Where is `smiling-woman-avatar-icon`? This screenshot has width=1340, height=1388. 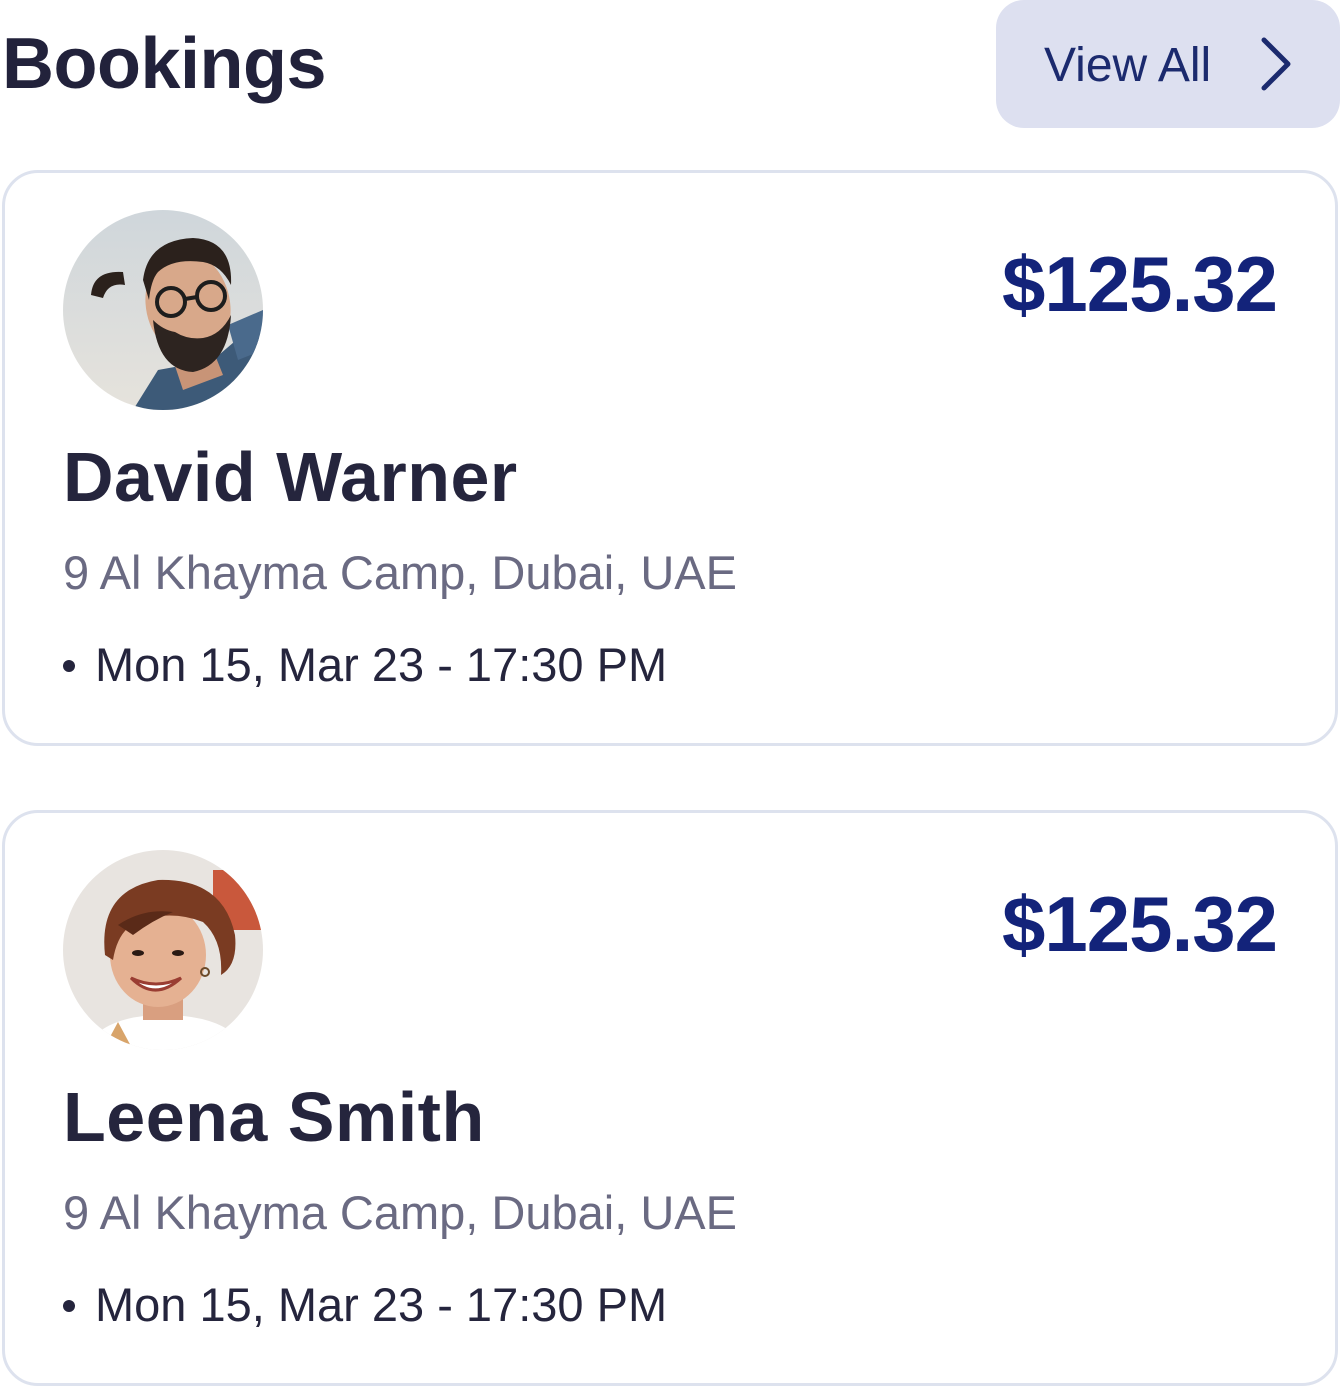 smiling-woman-avatar-icon is located at coordinates (163, 950).